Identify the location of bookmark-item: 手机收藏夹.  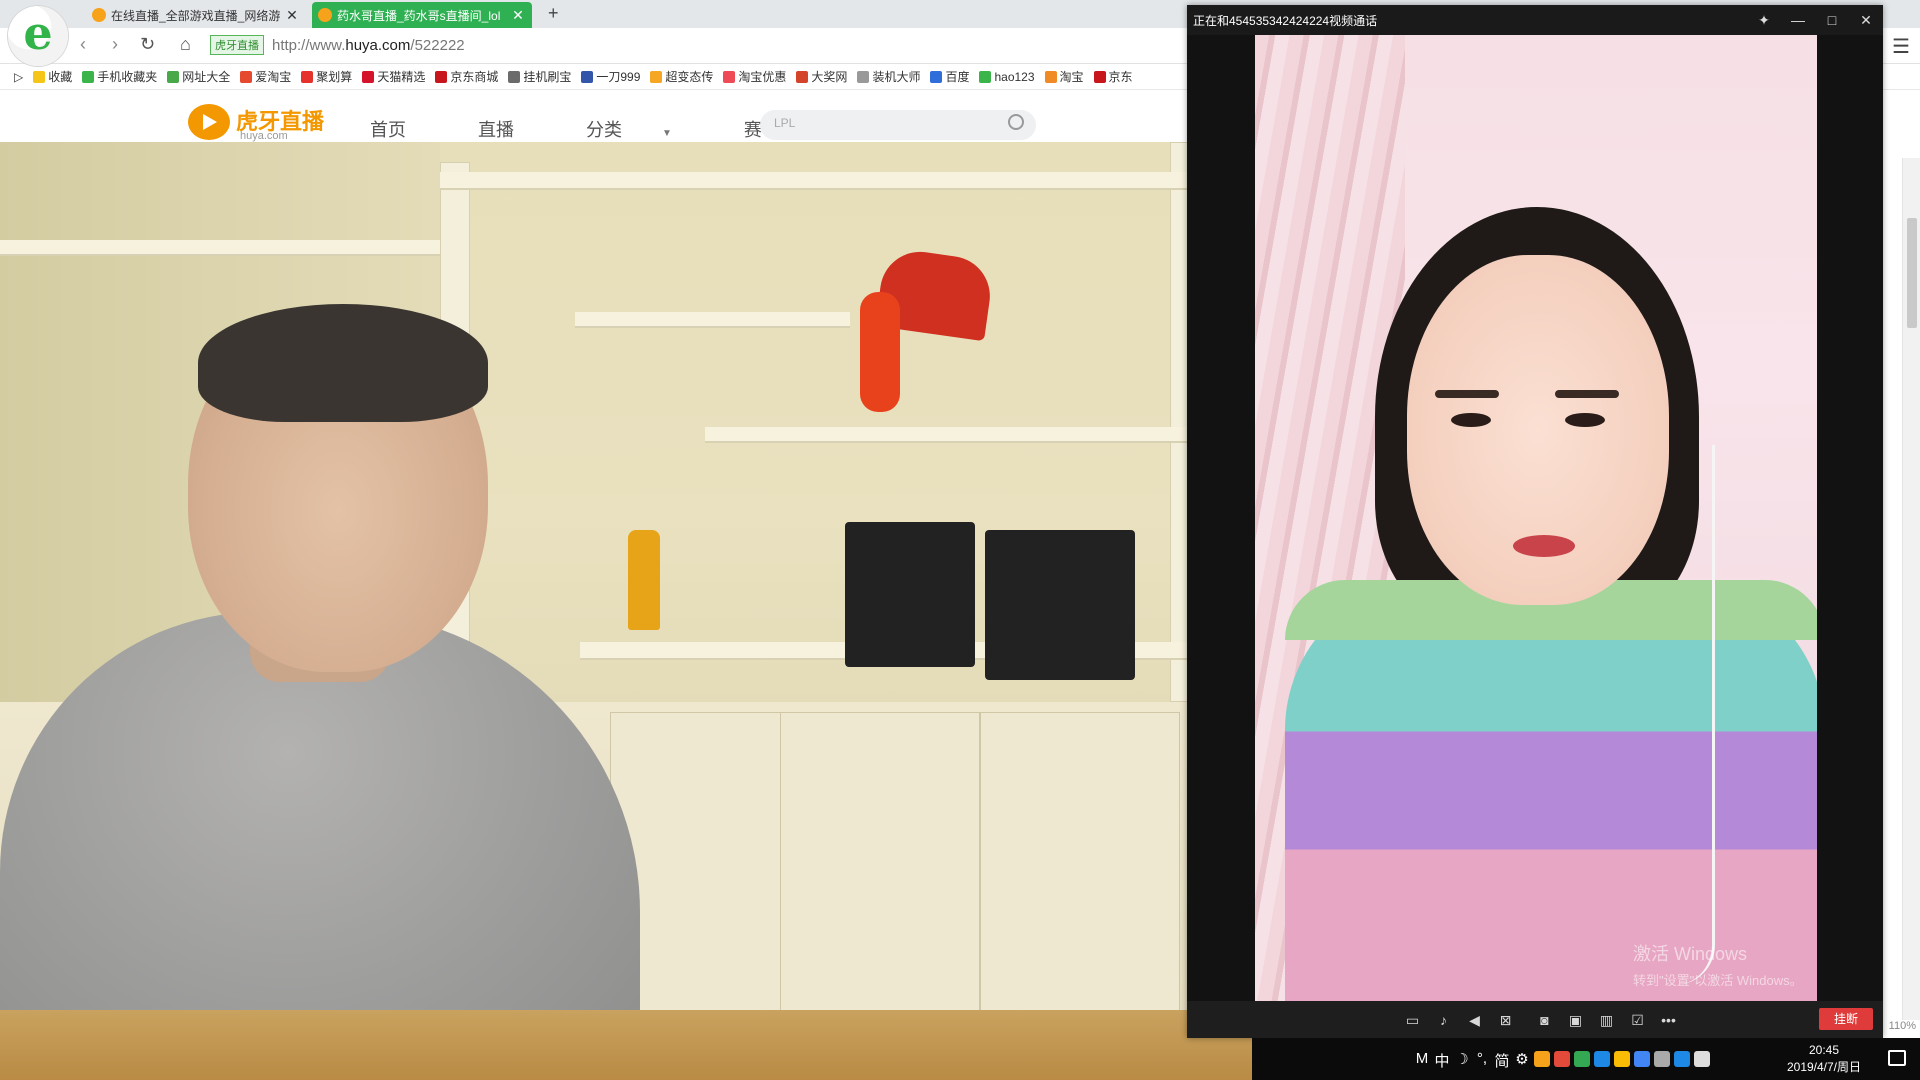
(119, 76).